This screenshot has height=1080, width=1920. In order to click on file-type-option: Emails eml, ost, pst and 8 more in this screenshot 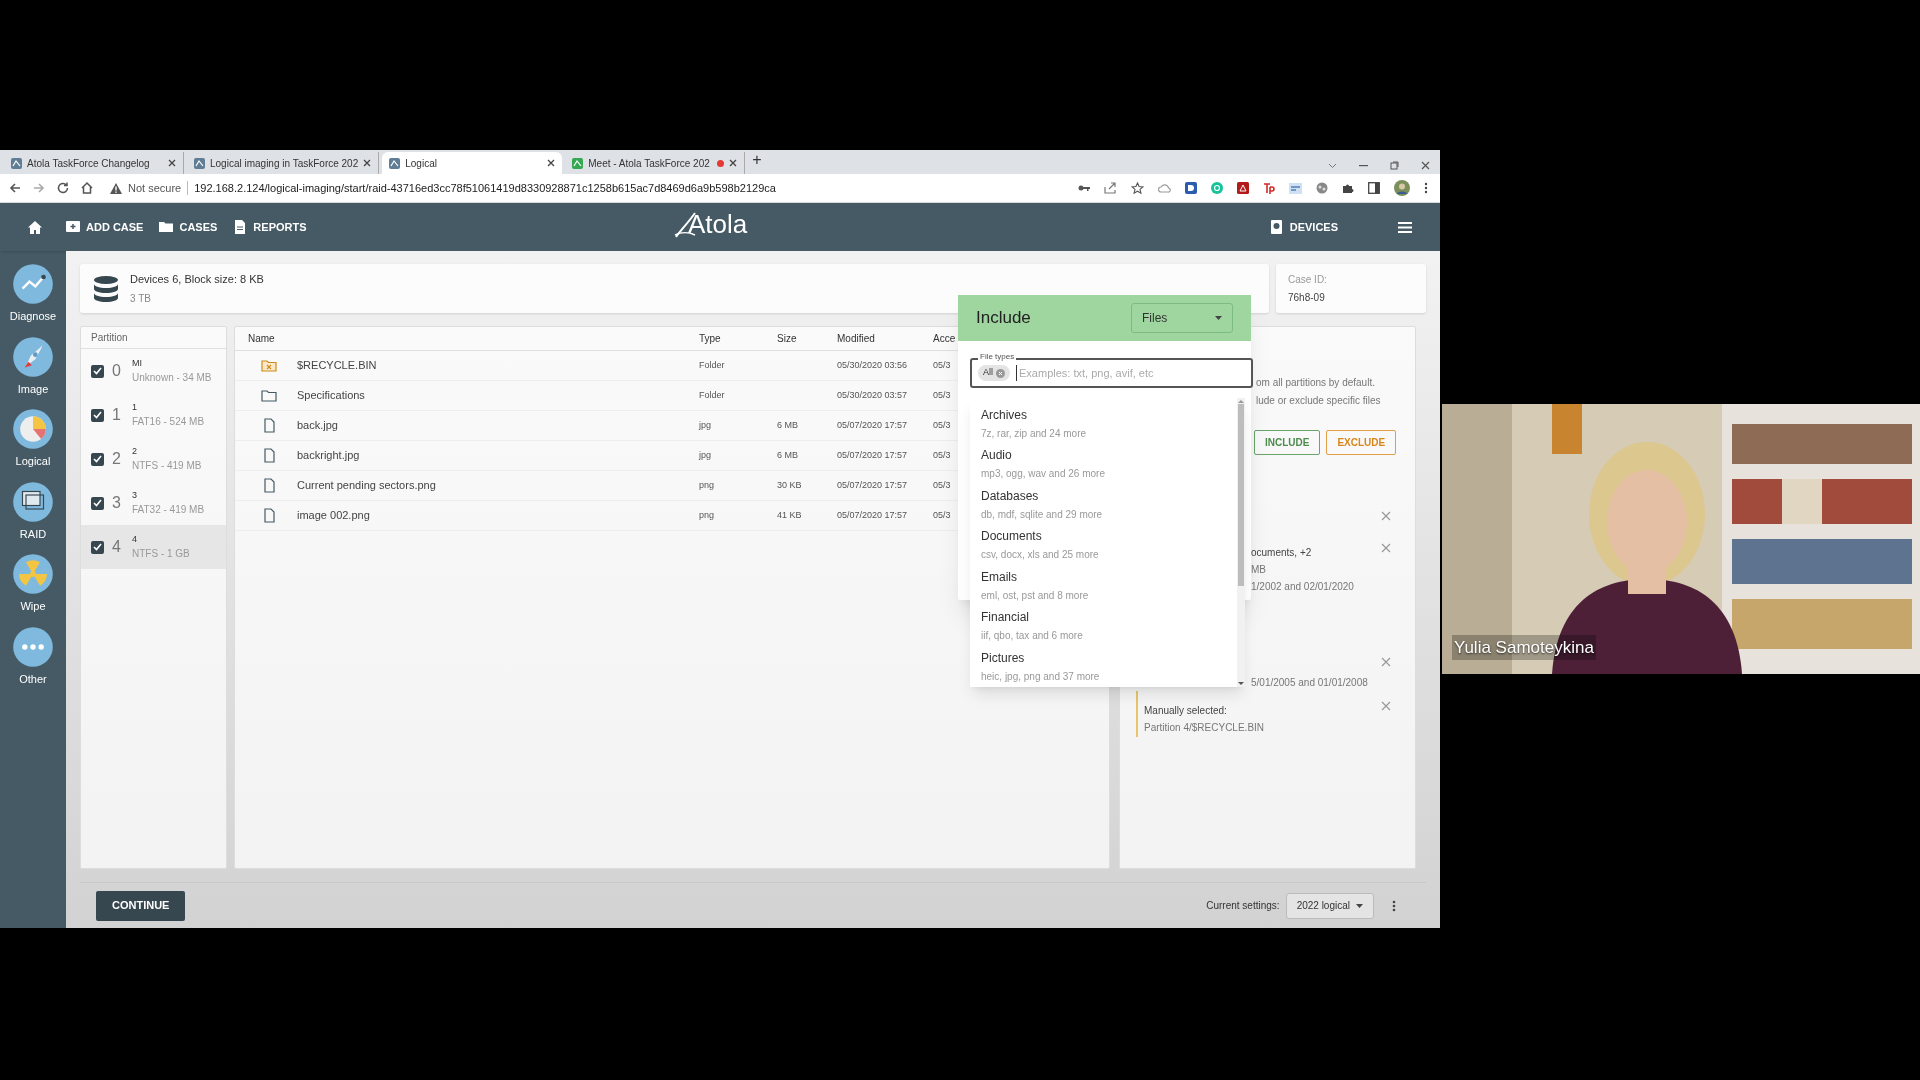, I will do `click(1109, 586)`.